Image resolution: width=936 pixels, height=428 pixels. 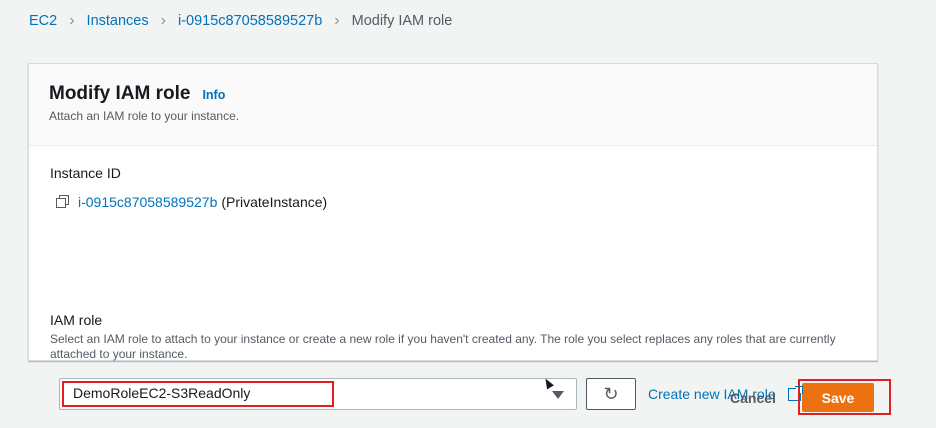 What do you see at coordinates (118, 21) in the screenshot?
I see `breadcrumb-instances: Instances` at bounding box center [118, 21].